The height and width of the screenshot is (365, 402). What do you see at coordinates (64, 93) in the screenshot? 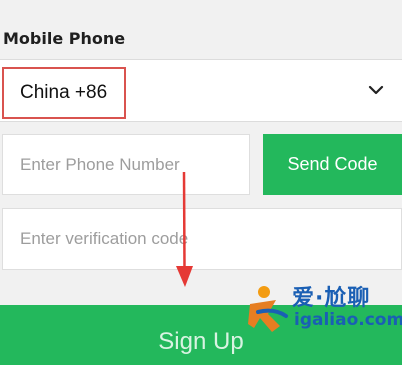
I see `country-code-value: China +86` at bounding box center [64, 93].